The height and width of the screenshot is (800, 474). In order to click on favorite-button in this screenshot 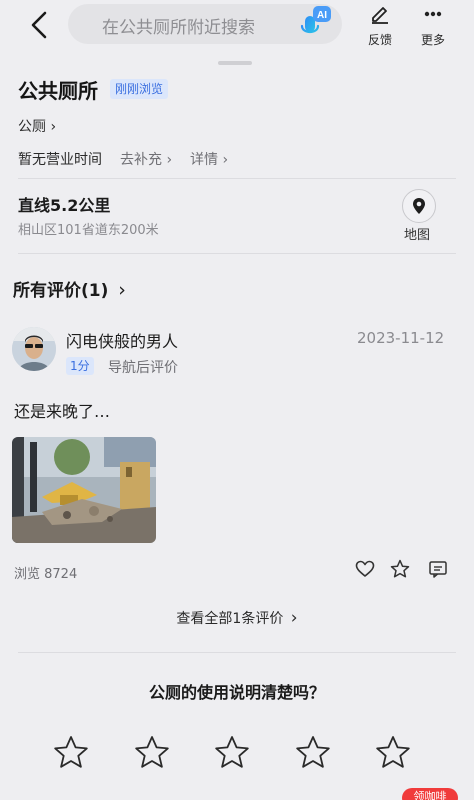, I will do `click(400, 569)`.